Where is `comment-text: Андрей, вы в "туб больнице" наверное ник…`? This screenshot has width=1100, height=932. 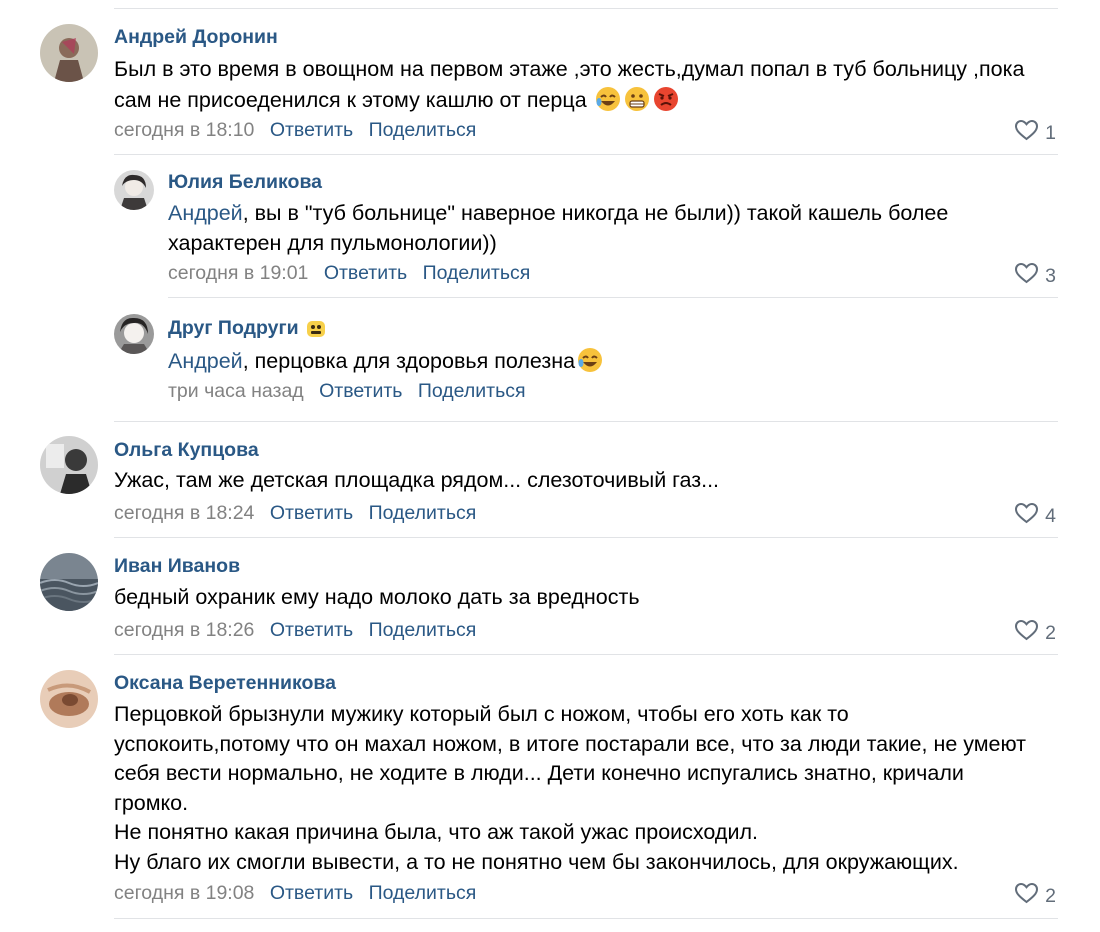
comment-text: Андрей, вы в "туб больнице" наверное ник… is located at coordinates (558, 228).